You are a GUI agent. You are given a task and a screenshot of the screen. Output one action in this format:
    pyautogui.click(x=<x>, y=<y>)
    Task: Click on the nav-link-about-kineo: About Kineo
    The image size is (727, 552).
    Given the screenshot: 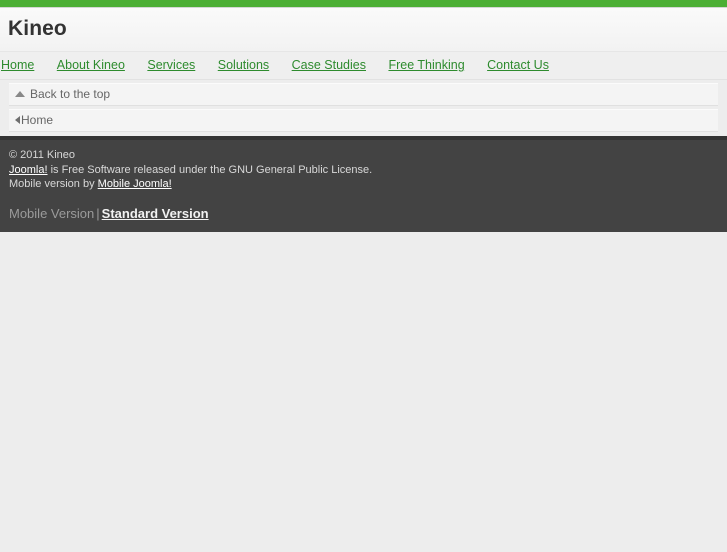 What is the action you would take?
    pyautogui.click(x=91, y=65)
    